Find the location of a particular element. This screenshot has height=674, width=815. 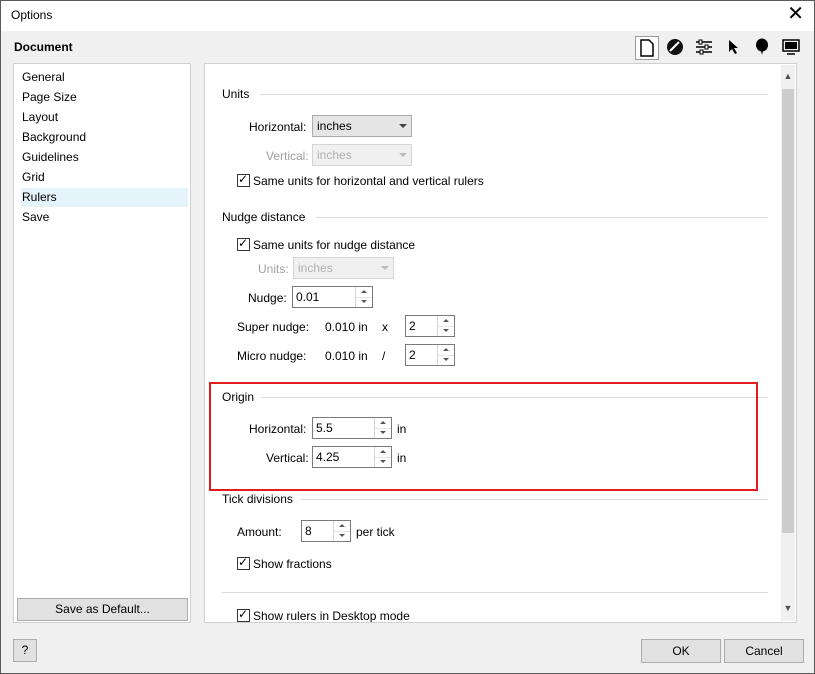

same-units-rulers-checkbox is located at coordinates (243, 179).